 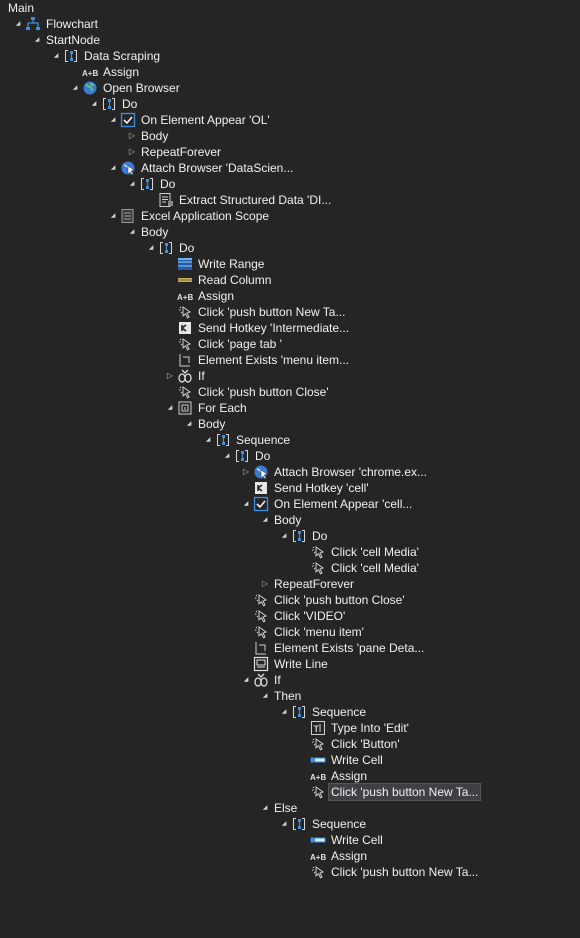 I want to click on click-icon, so click(x=261, y=632).